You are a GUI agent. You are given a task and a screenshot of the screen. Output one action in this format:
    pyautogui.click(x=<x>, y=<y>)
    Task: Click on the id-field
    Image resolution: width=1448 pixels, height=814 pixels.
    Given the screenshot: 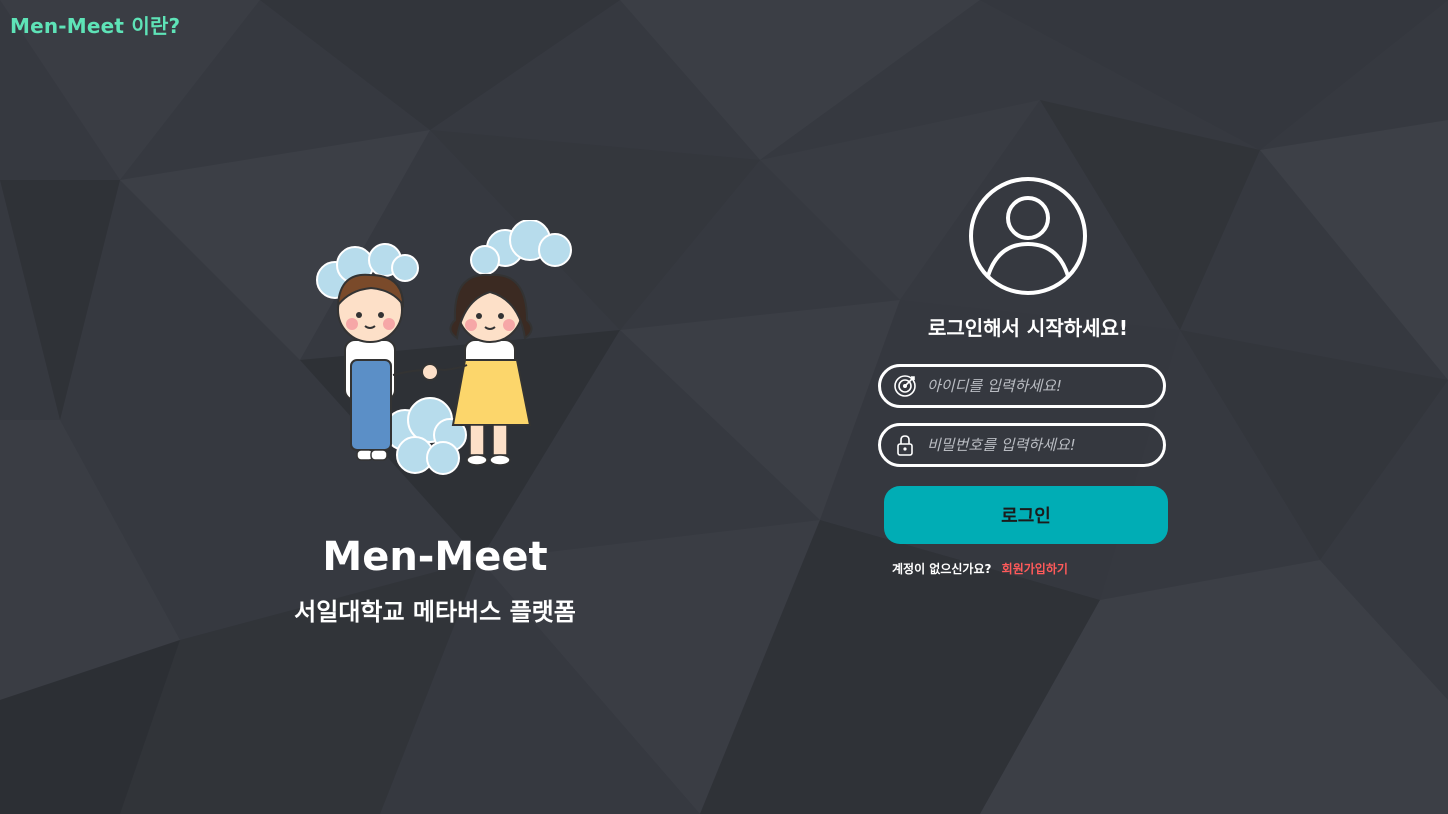 What is the action you would take?
    pyautogui.click(x=1022, y=386)
    